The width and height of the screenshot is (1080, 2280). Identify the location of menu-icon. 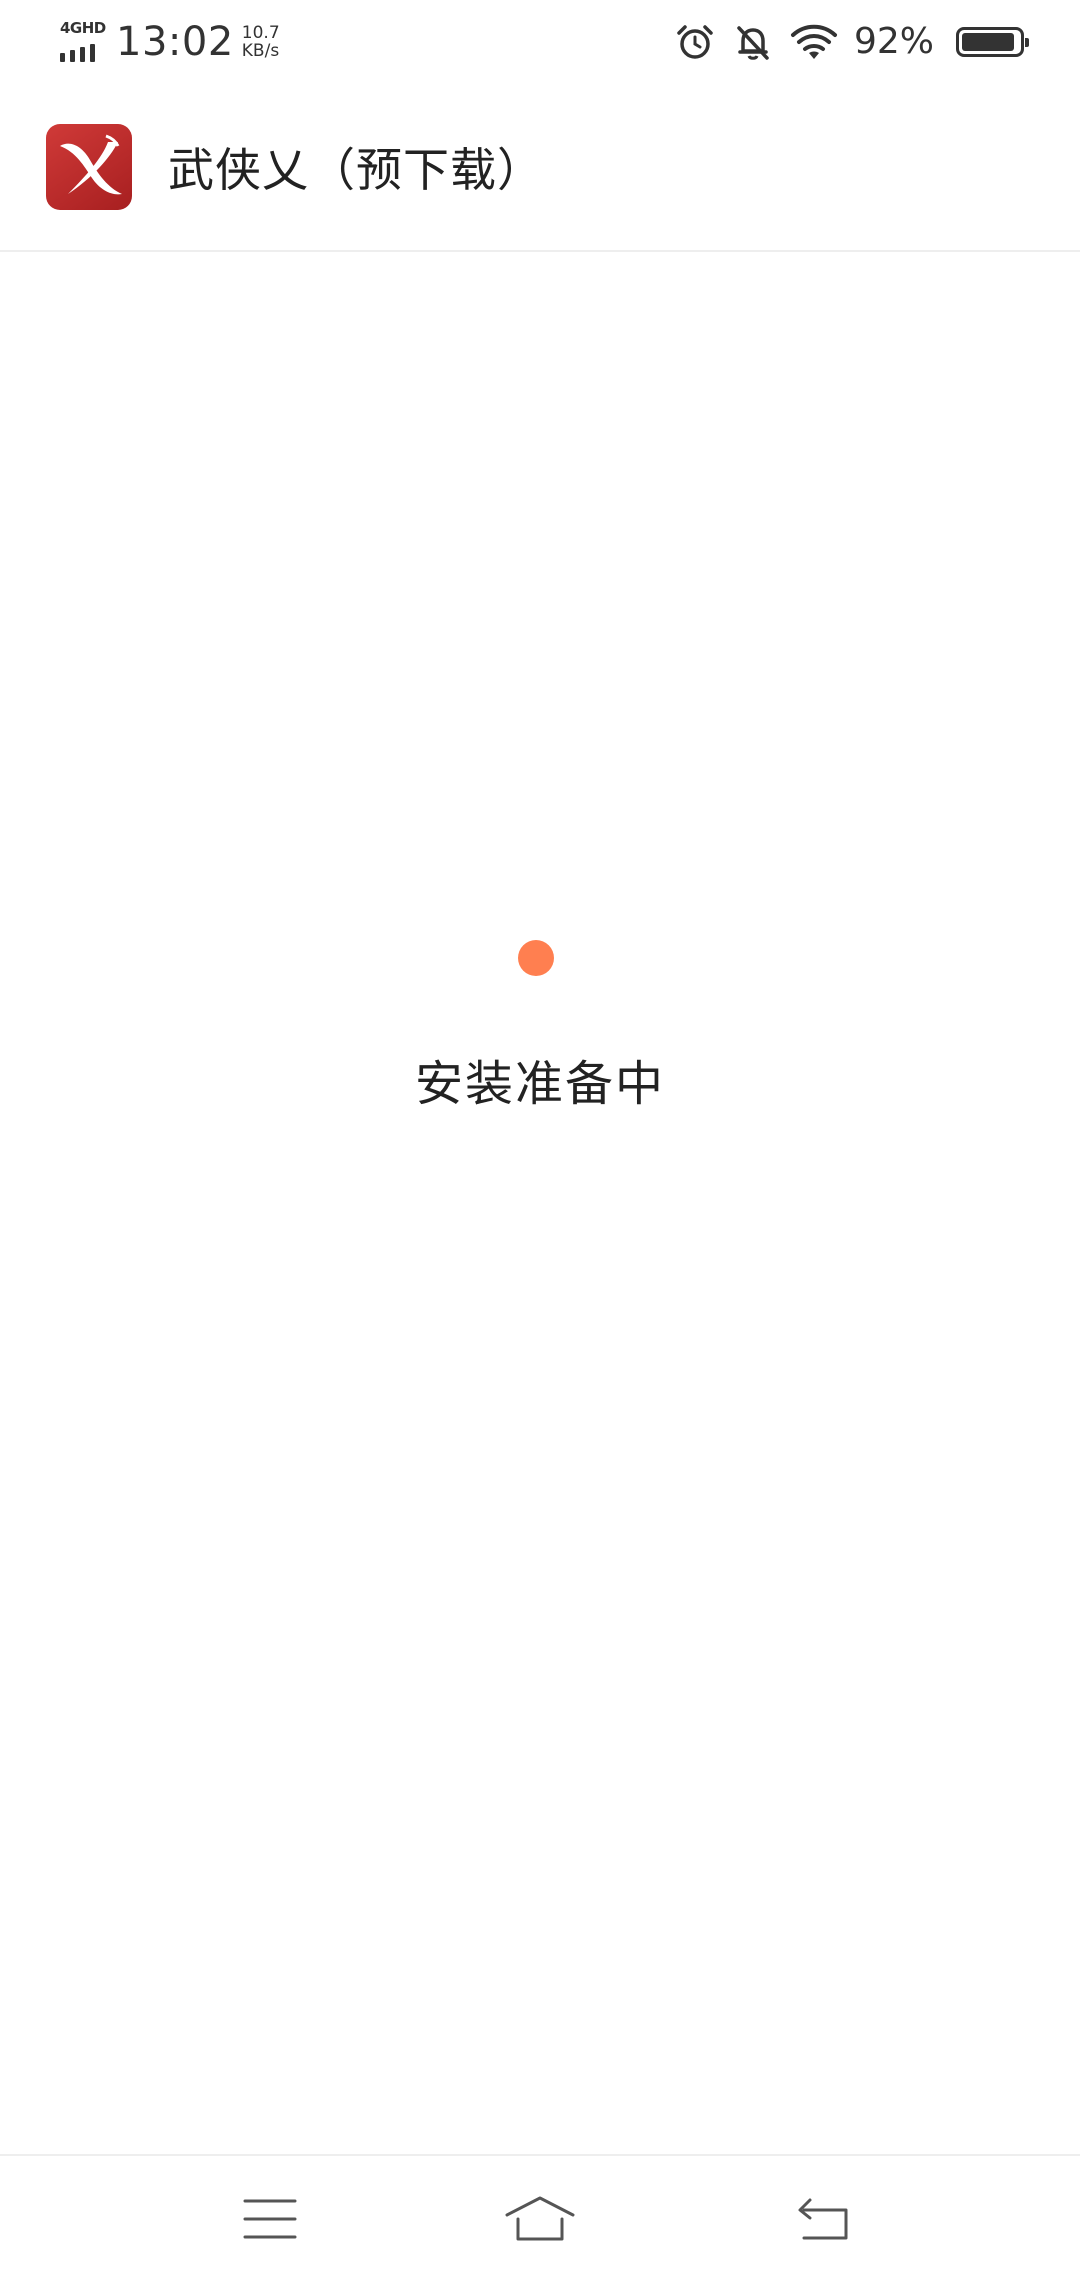
(270, 2219).